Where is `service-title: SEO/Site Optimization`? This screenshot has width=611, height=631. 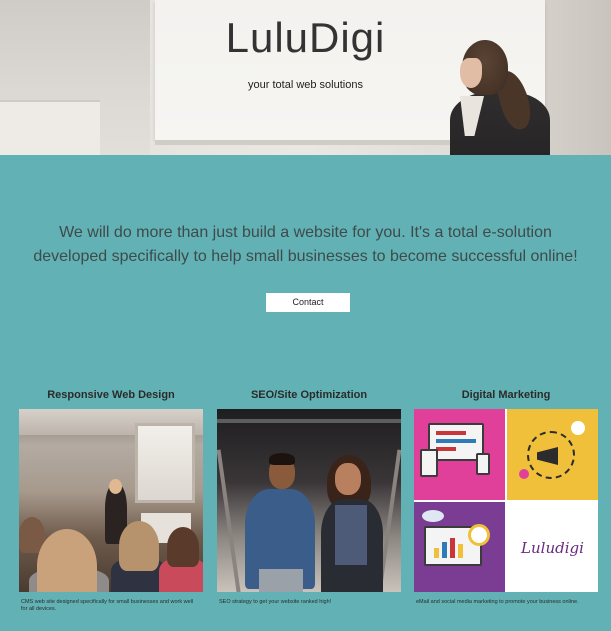
service-title: SEO/Site Optimization is located at coordinates (309, 395).